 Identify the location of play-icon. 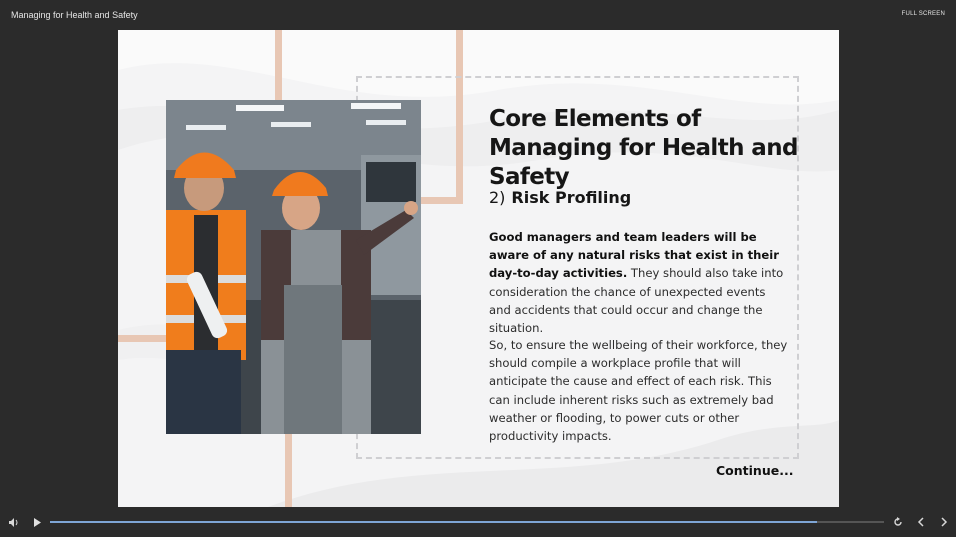
(38, 524).